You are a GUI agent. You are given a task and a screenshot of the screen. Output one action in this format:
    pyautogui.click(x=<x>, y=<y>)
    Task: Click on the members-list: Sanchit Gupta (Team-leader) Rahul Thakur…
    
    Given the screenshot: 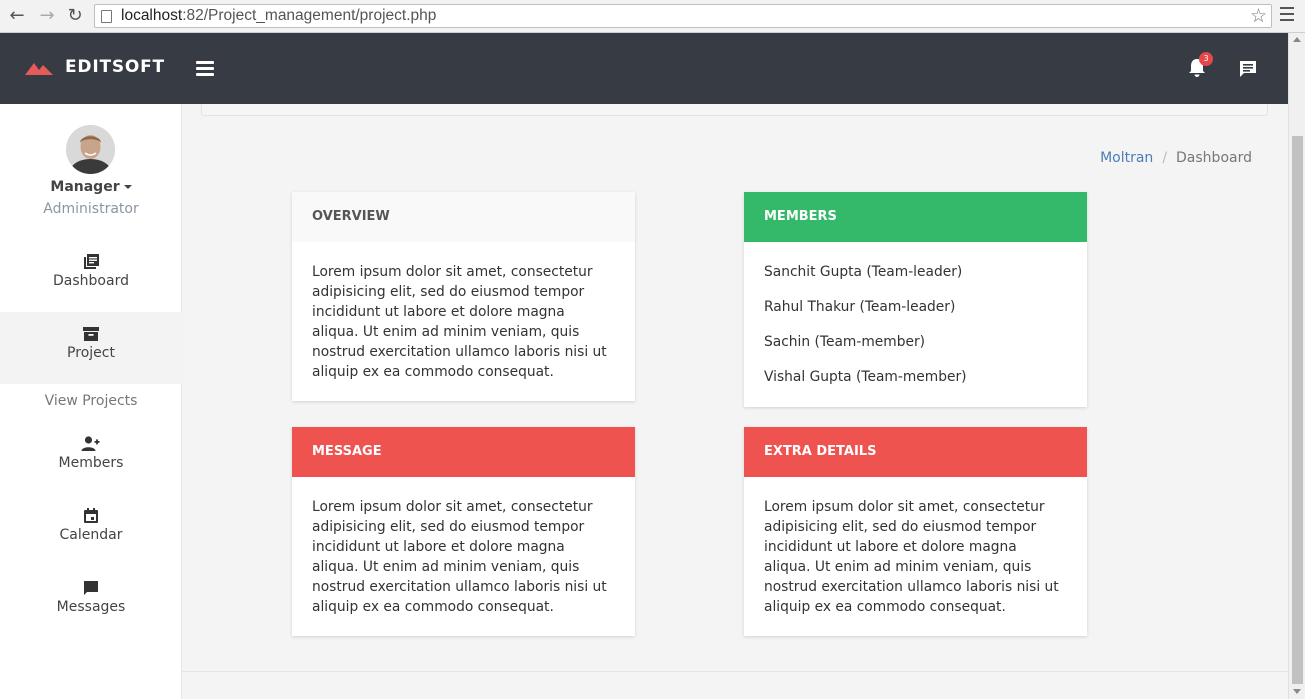 What is the action you would take?
    pyautogui.click(x=915, y=324)
    